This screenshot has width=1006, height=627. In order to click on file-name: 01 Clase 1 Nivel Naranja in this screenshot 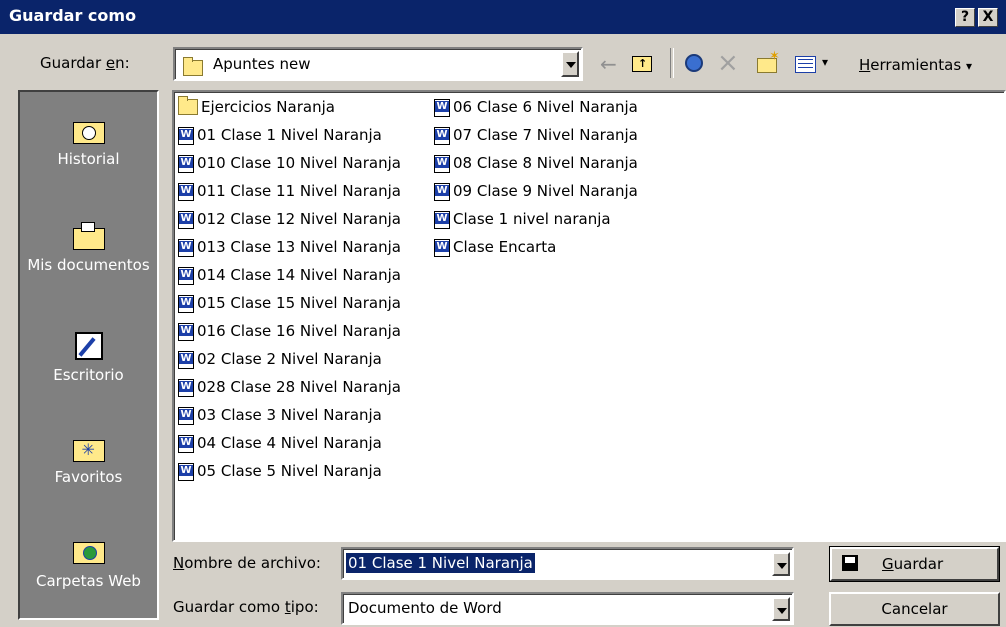, I will do `click(289, 135)`.